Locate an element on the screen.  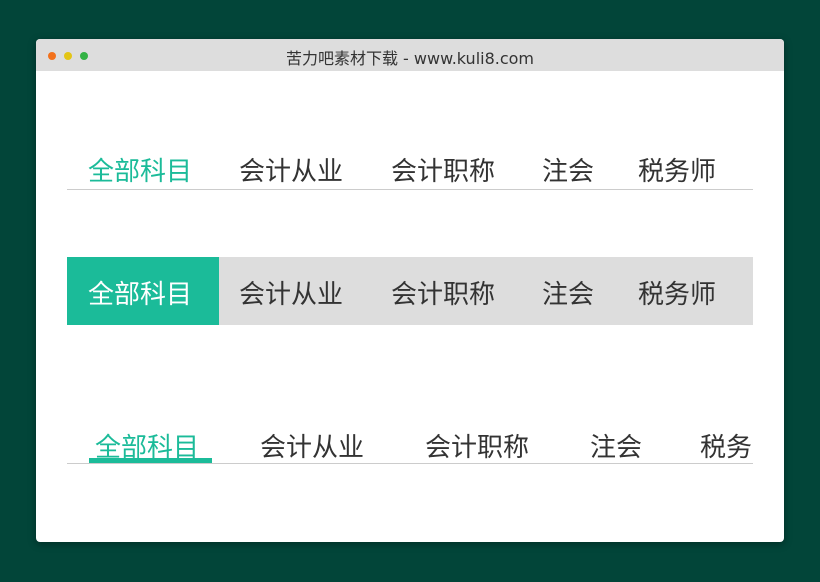
tab-bar-text-style: 全部科目 会计从业 会计职称 注会 税务师 is located at coordinates (410, 170).